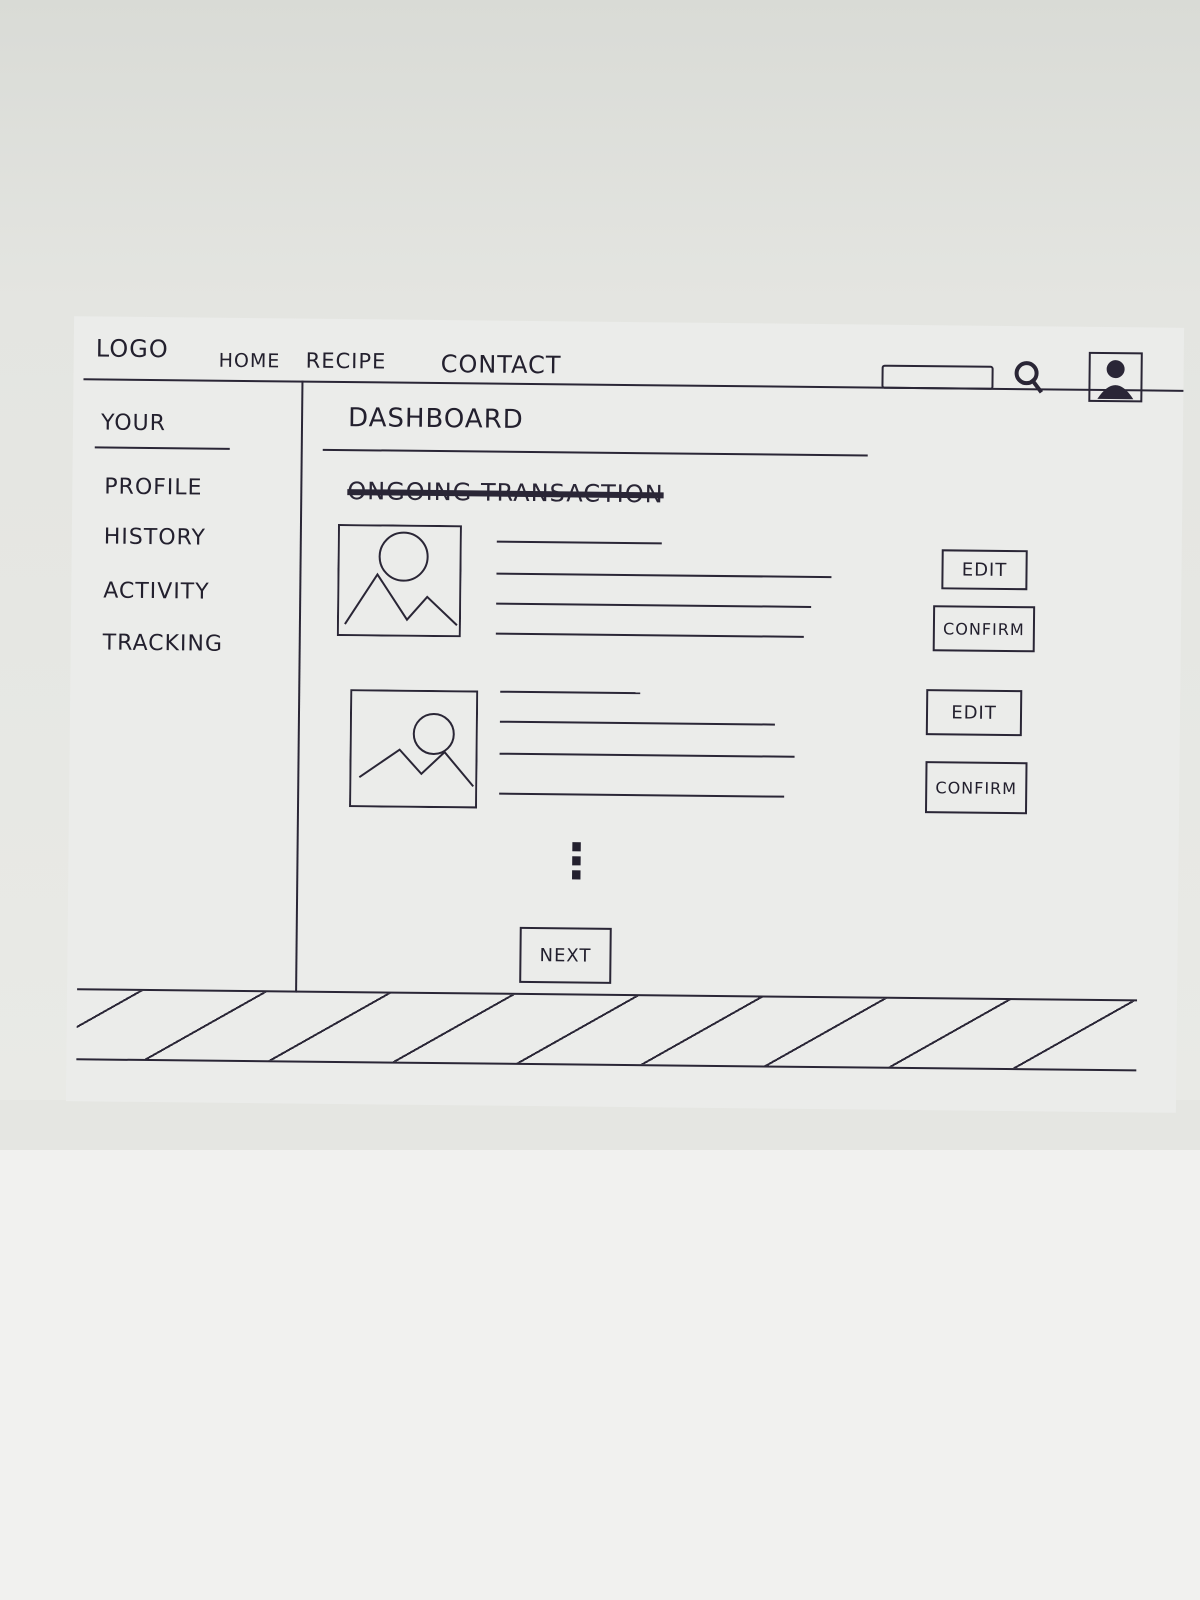  I want to click on next-button: NEXT, so click(565, 955).